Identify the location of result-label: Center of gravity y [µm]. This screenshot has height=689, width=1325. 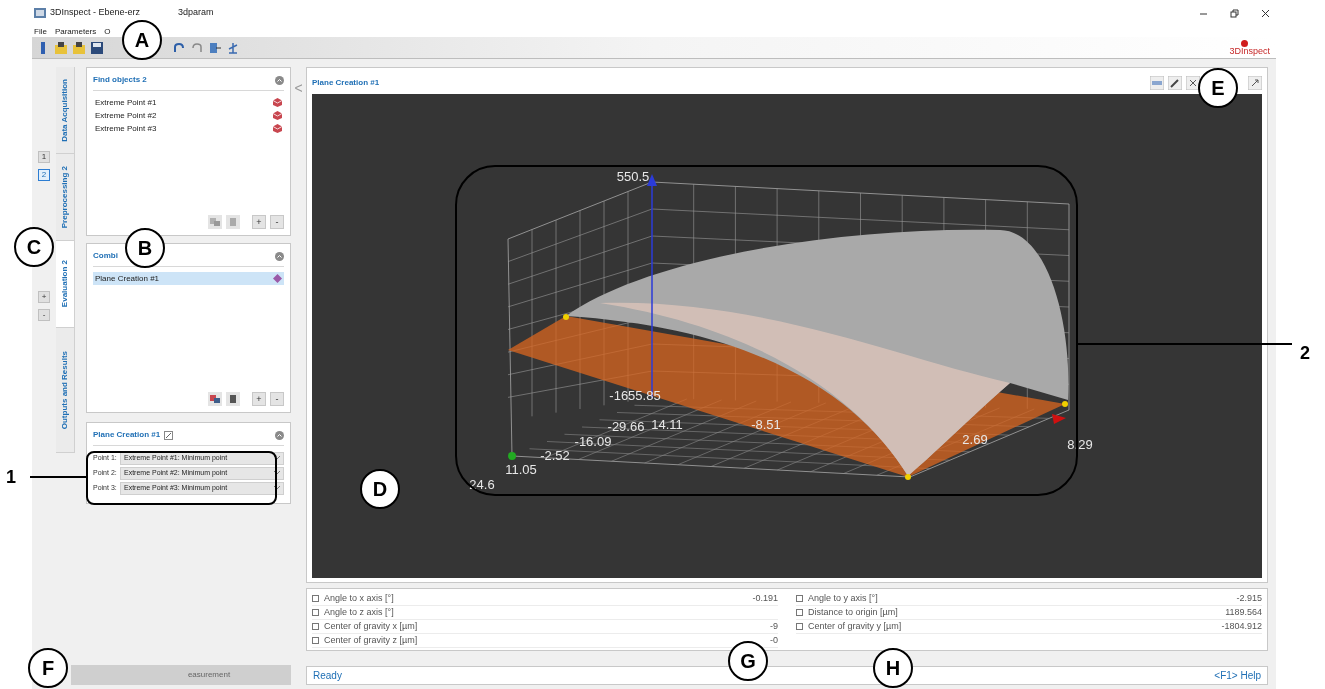
(855, 626).